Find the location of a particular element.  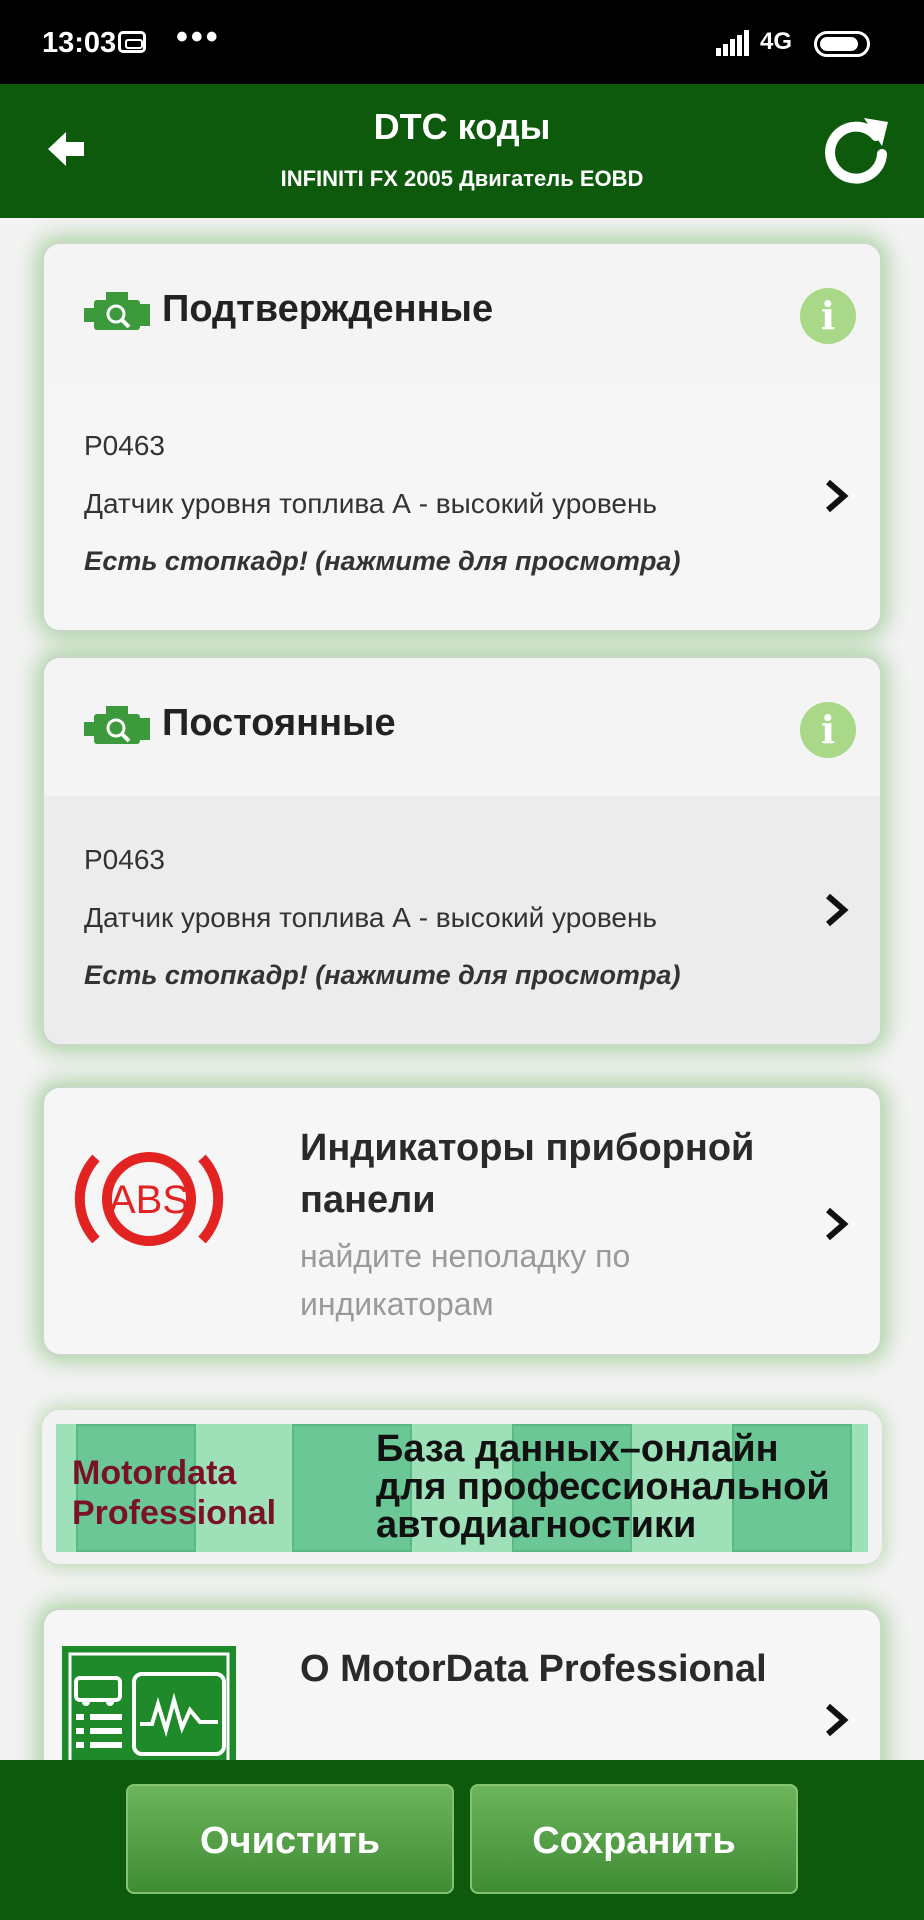

banner-brand: Motordata is located at coordinates (154, 1473).